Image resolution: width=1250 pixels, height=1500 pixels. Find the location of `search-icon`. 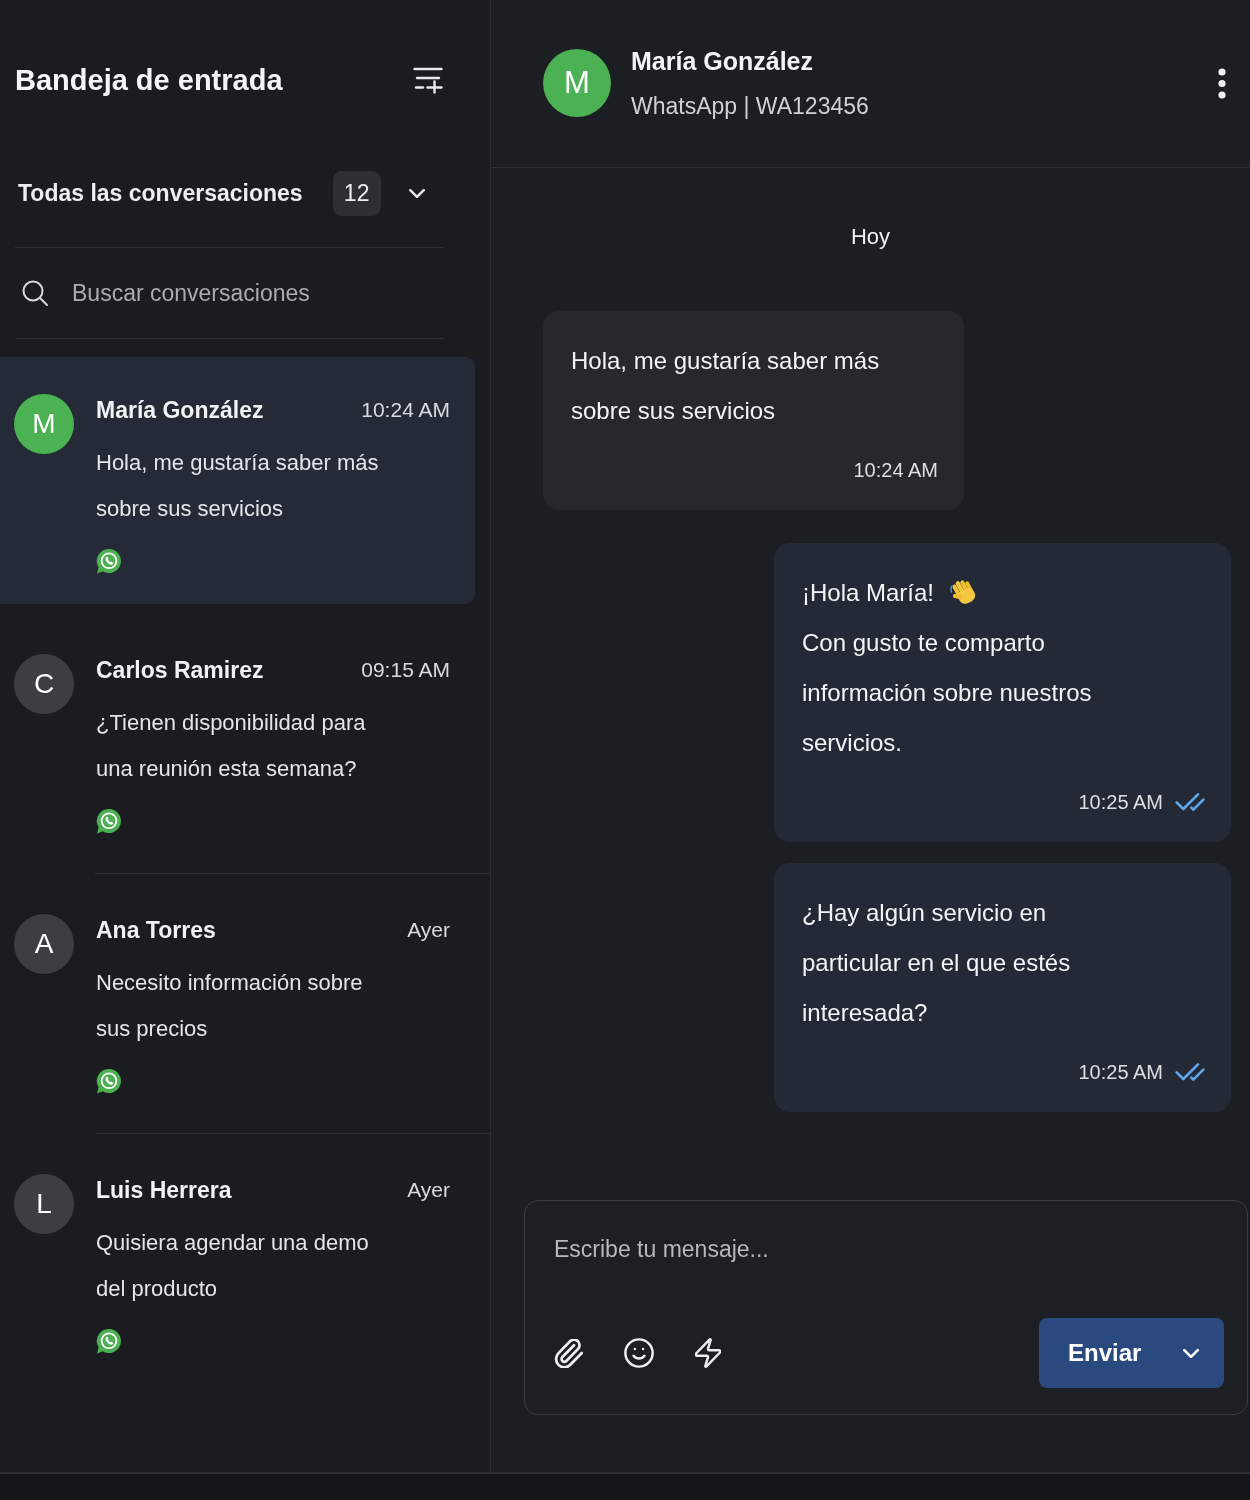

search-icon is located at coordinates (35, 293).